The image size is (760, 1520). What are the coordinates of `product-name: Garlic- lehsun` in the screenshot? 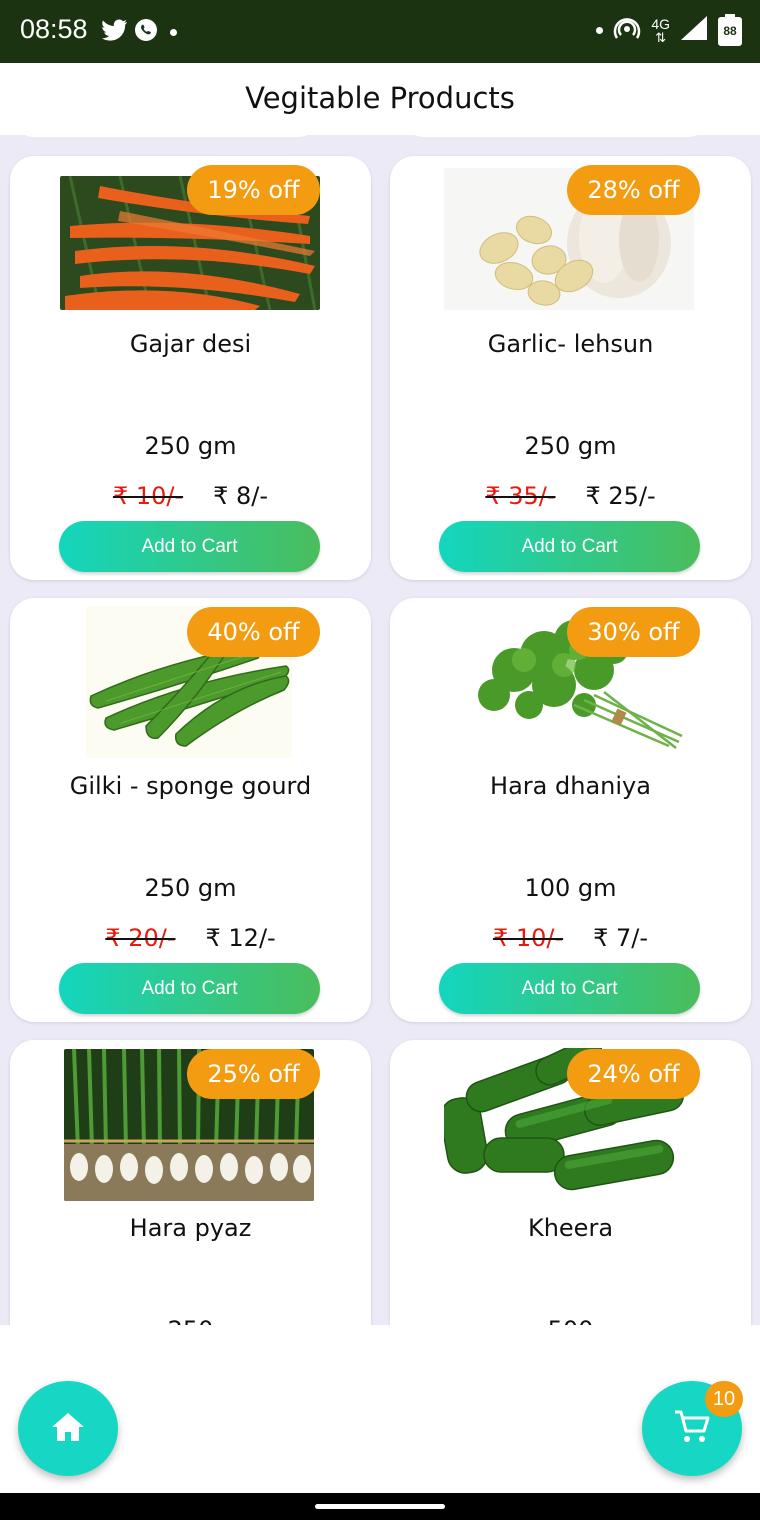 It's located at (570, 344).